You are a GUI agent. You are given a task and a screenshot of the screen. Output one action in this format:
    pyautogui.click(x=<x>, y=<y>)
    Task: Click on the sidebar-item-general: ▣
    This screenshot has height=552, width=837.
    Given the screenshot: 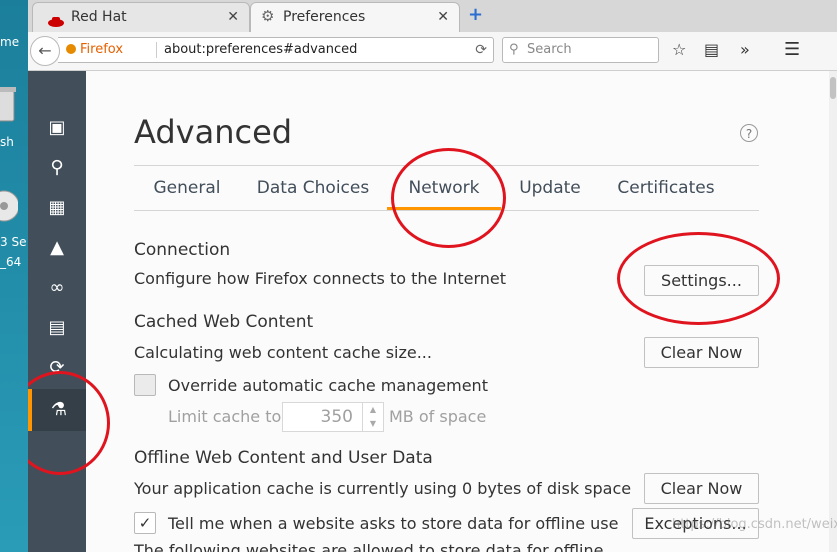 What is the action you would take?
    pyautogui.click(x=57, y=128)
    